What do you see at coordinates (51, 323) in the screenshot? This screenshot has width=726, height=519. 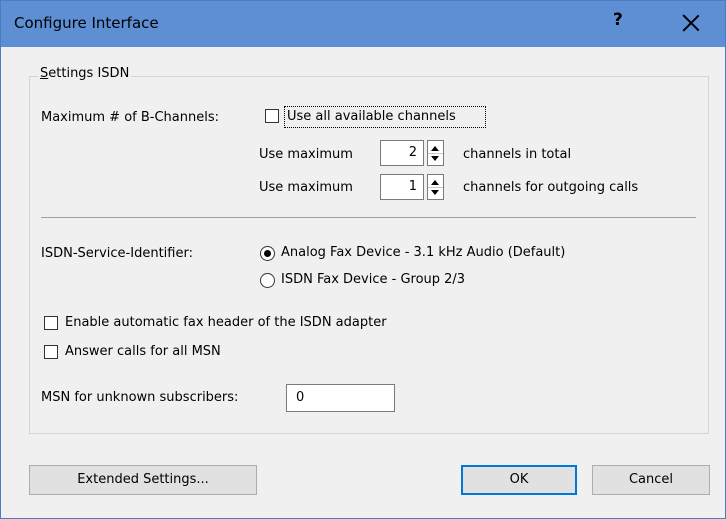 I see `fax-header-checkbox` at bounding box center [51, 323].